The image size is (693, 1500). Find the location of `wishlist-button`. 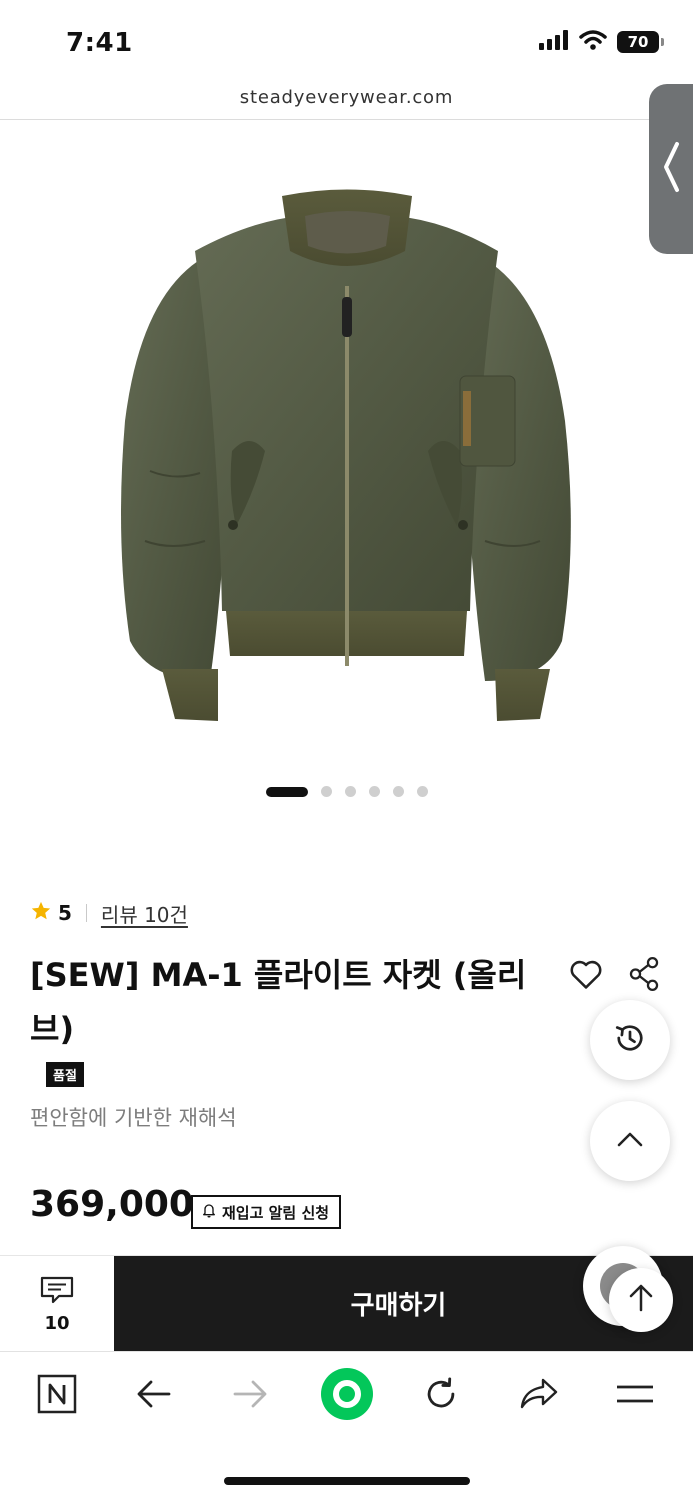

wishlist-button is located at coordinates (586, 974).